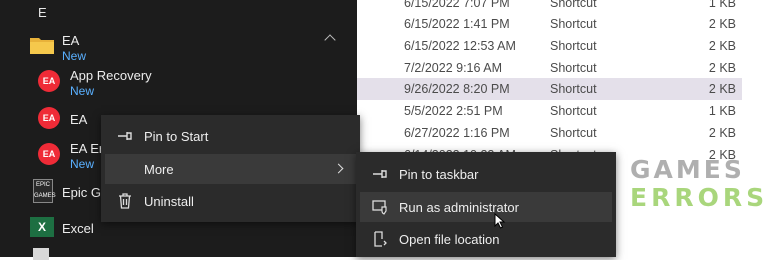  I want to click on start-folder-ea: EA New, so click(178, 47).